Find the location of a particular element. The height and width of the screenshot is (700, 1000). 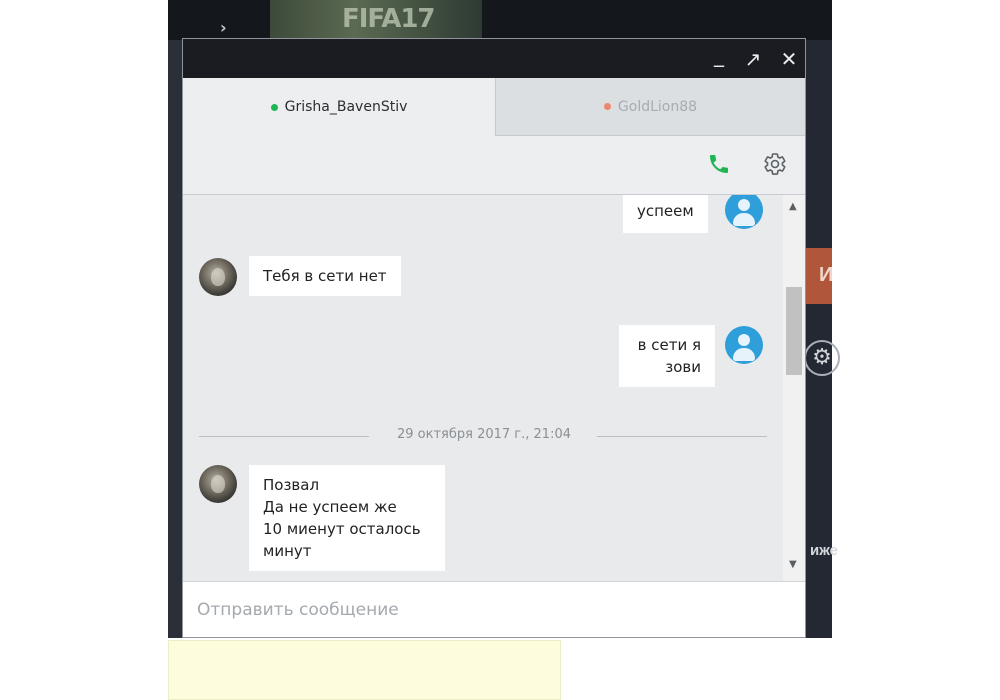

message-bubble-incoming: Тебя в сети нет is located at coordinates (325, 276).